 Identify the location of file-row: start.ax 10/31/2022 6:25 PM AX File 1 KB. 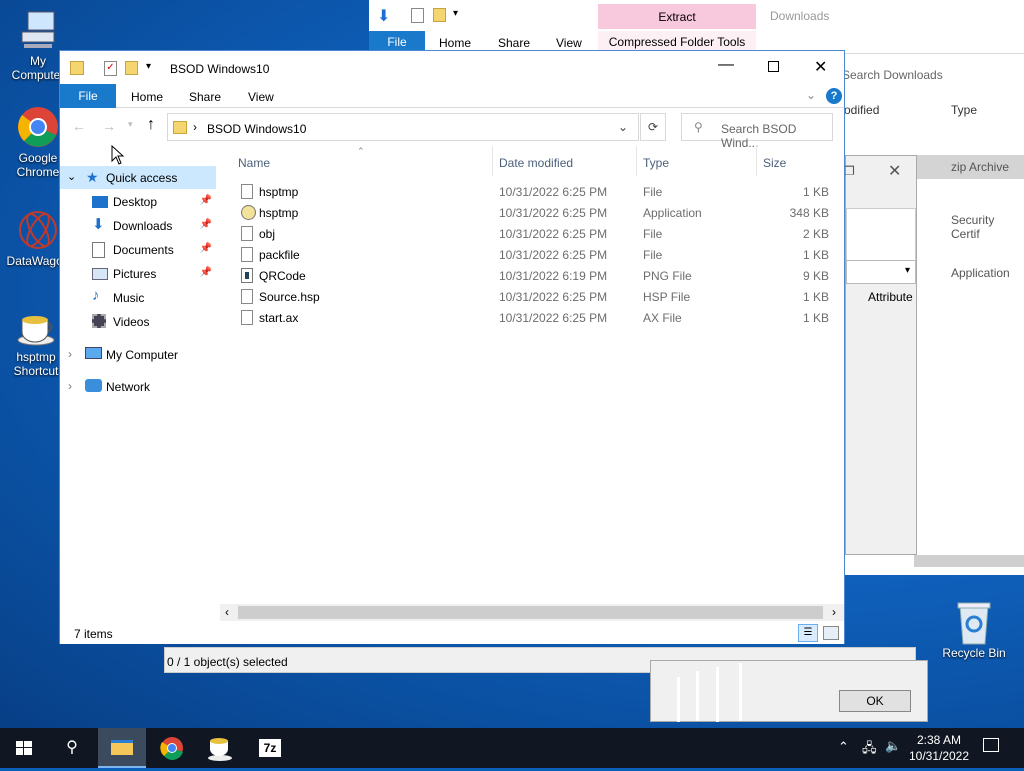
(535, 317).